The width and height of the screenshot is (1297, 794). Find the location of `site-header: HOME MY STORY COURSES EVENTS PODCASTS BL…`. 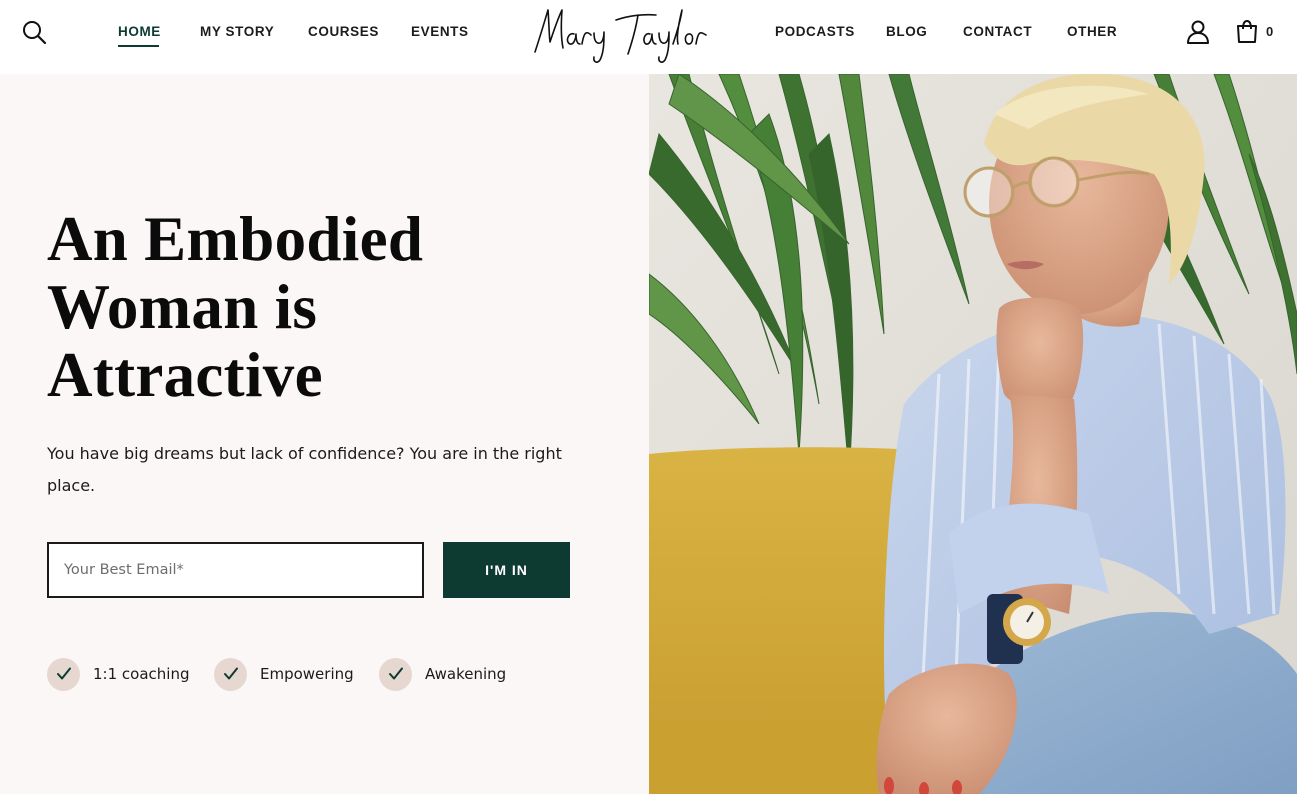

site-header: HOME MY STORY COURSES EVENTS PODCASTS BL… is located at coordinates (648, 37).